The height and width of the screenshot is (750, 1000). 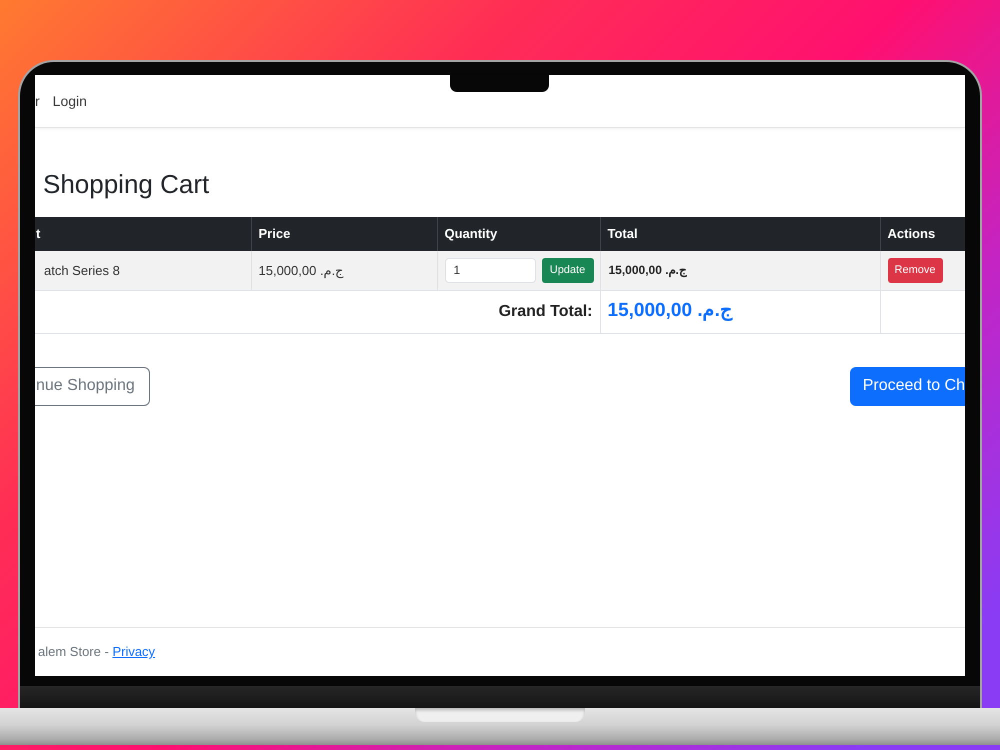 I want to click on update-button: Update, so click(x=568, y=270).